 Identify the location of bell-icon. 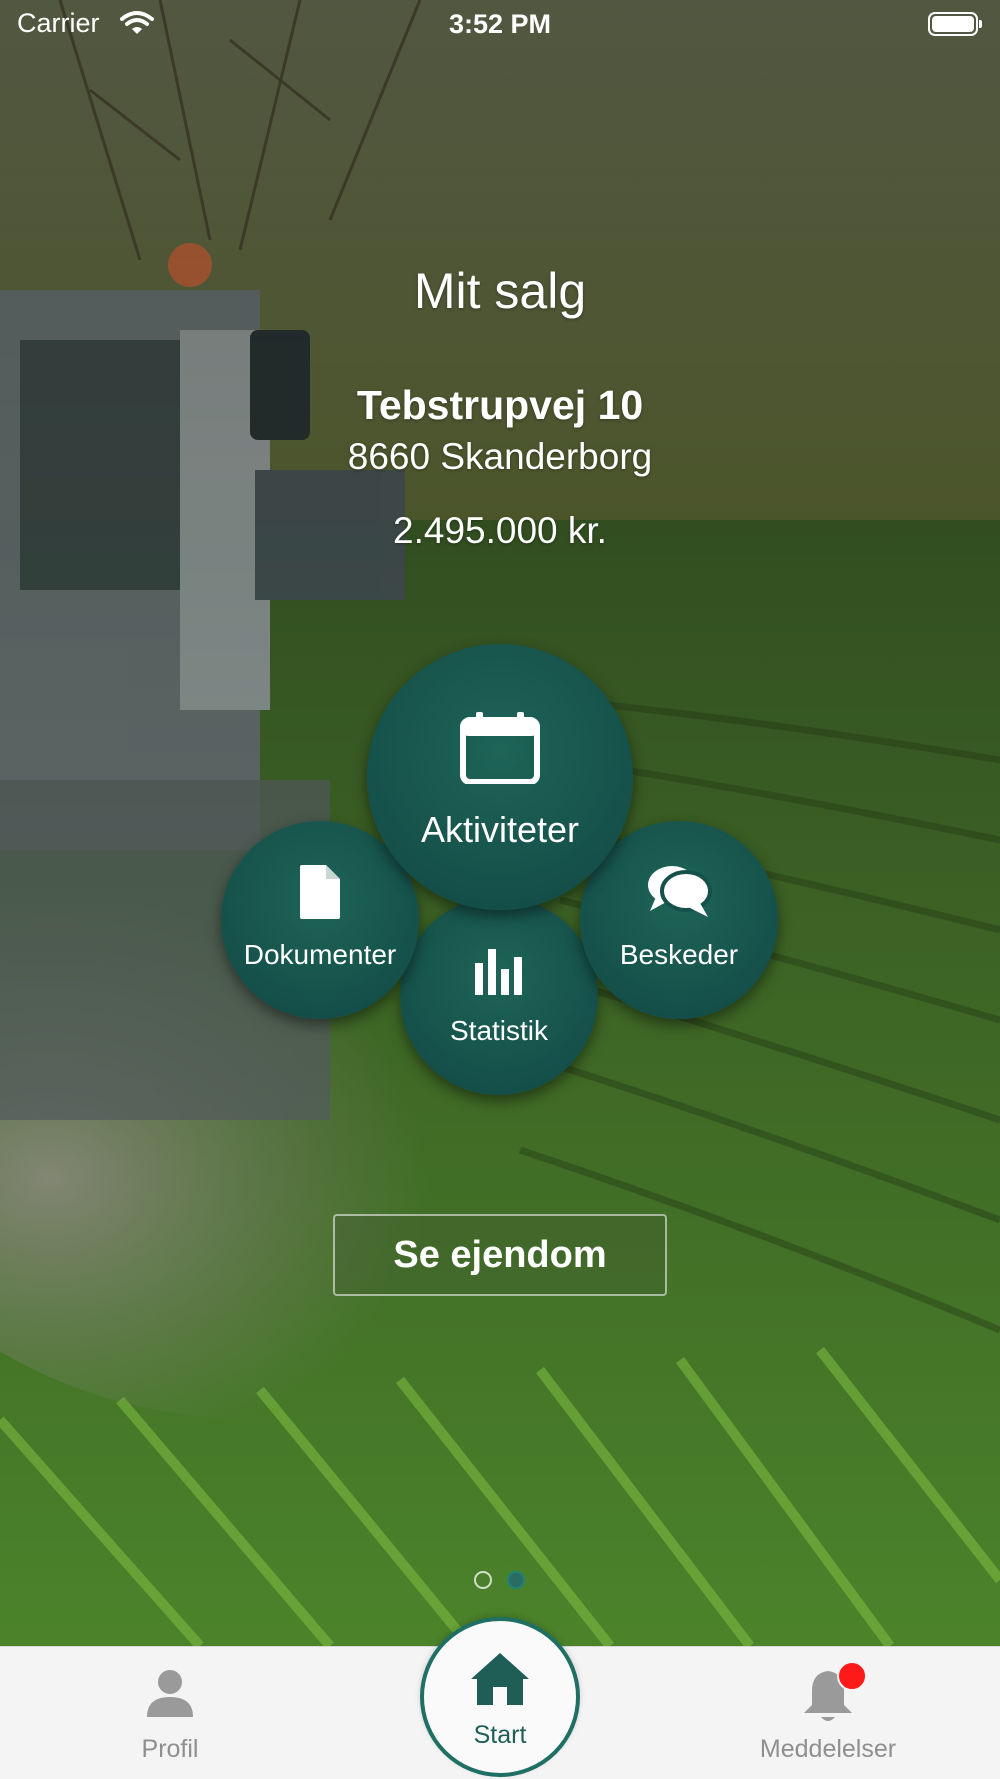
(828, 1698).